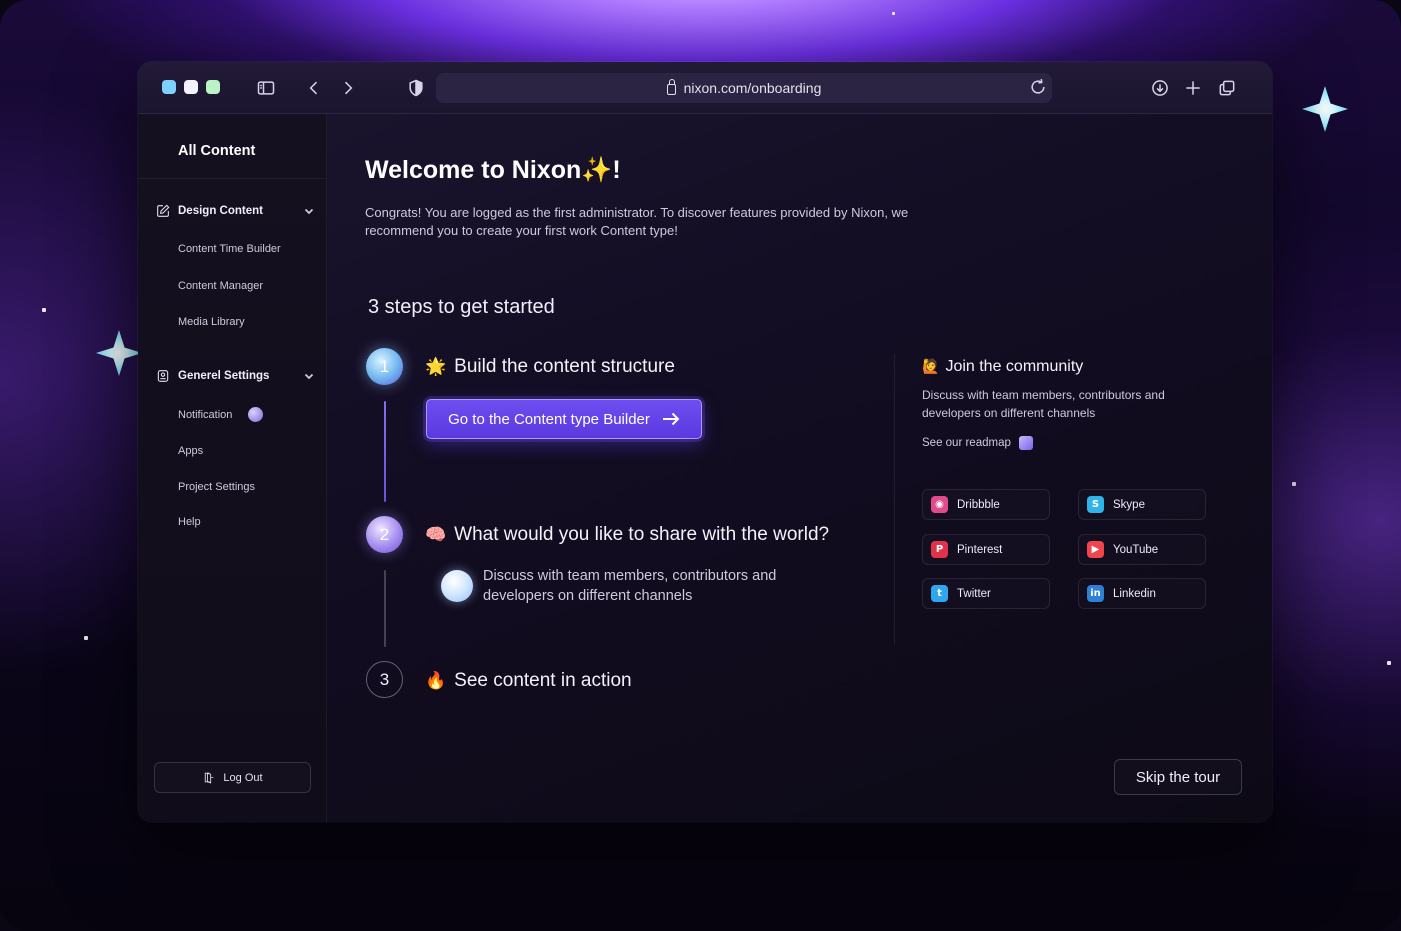 The width and height of the screenshot is (1401, 931). What do you see at coordinates (1038, 87) in the screenshot?
I see `reload-icon` at bounding box center [1038, 87].